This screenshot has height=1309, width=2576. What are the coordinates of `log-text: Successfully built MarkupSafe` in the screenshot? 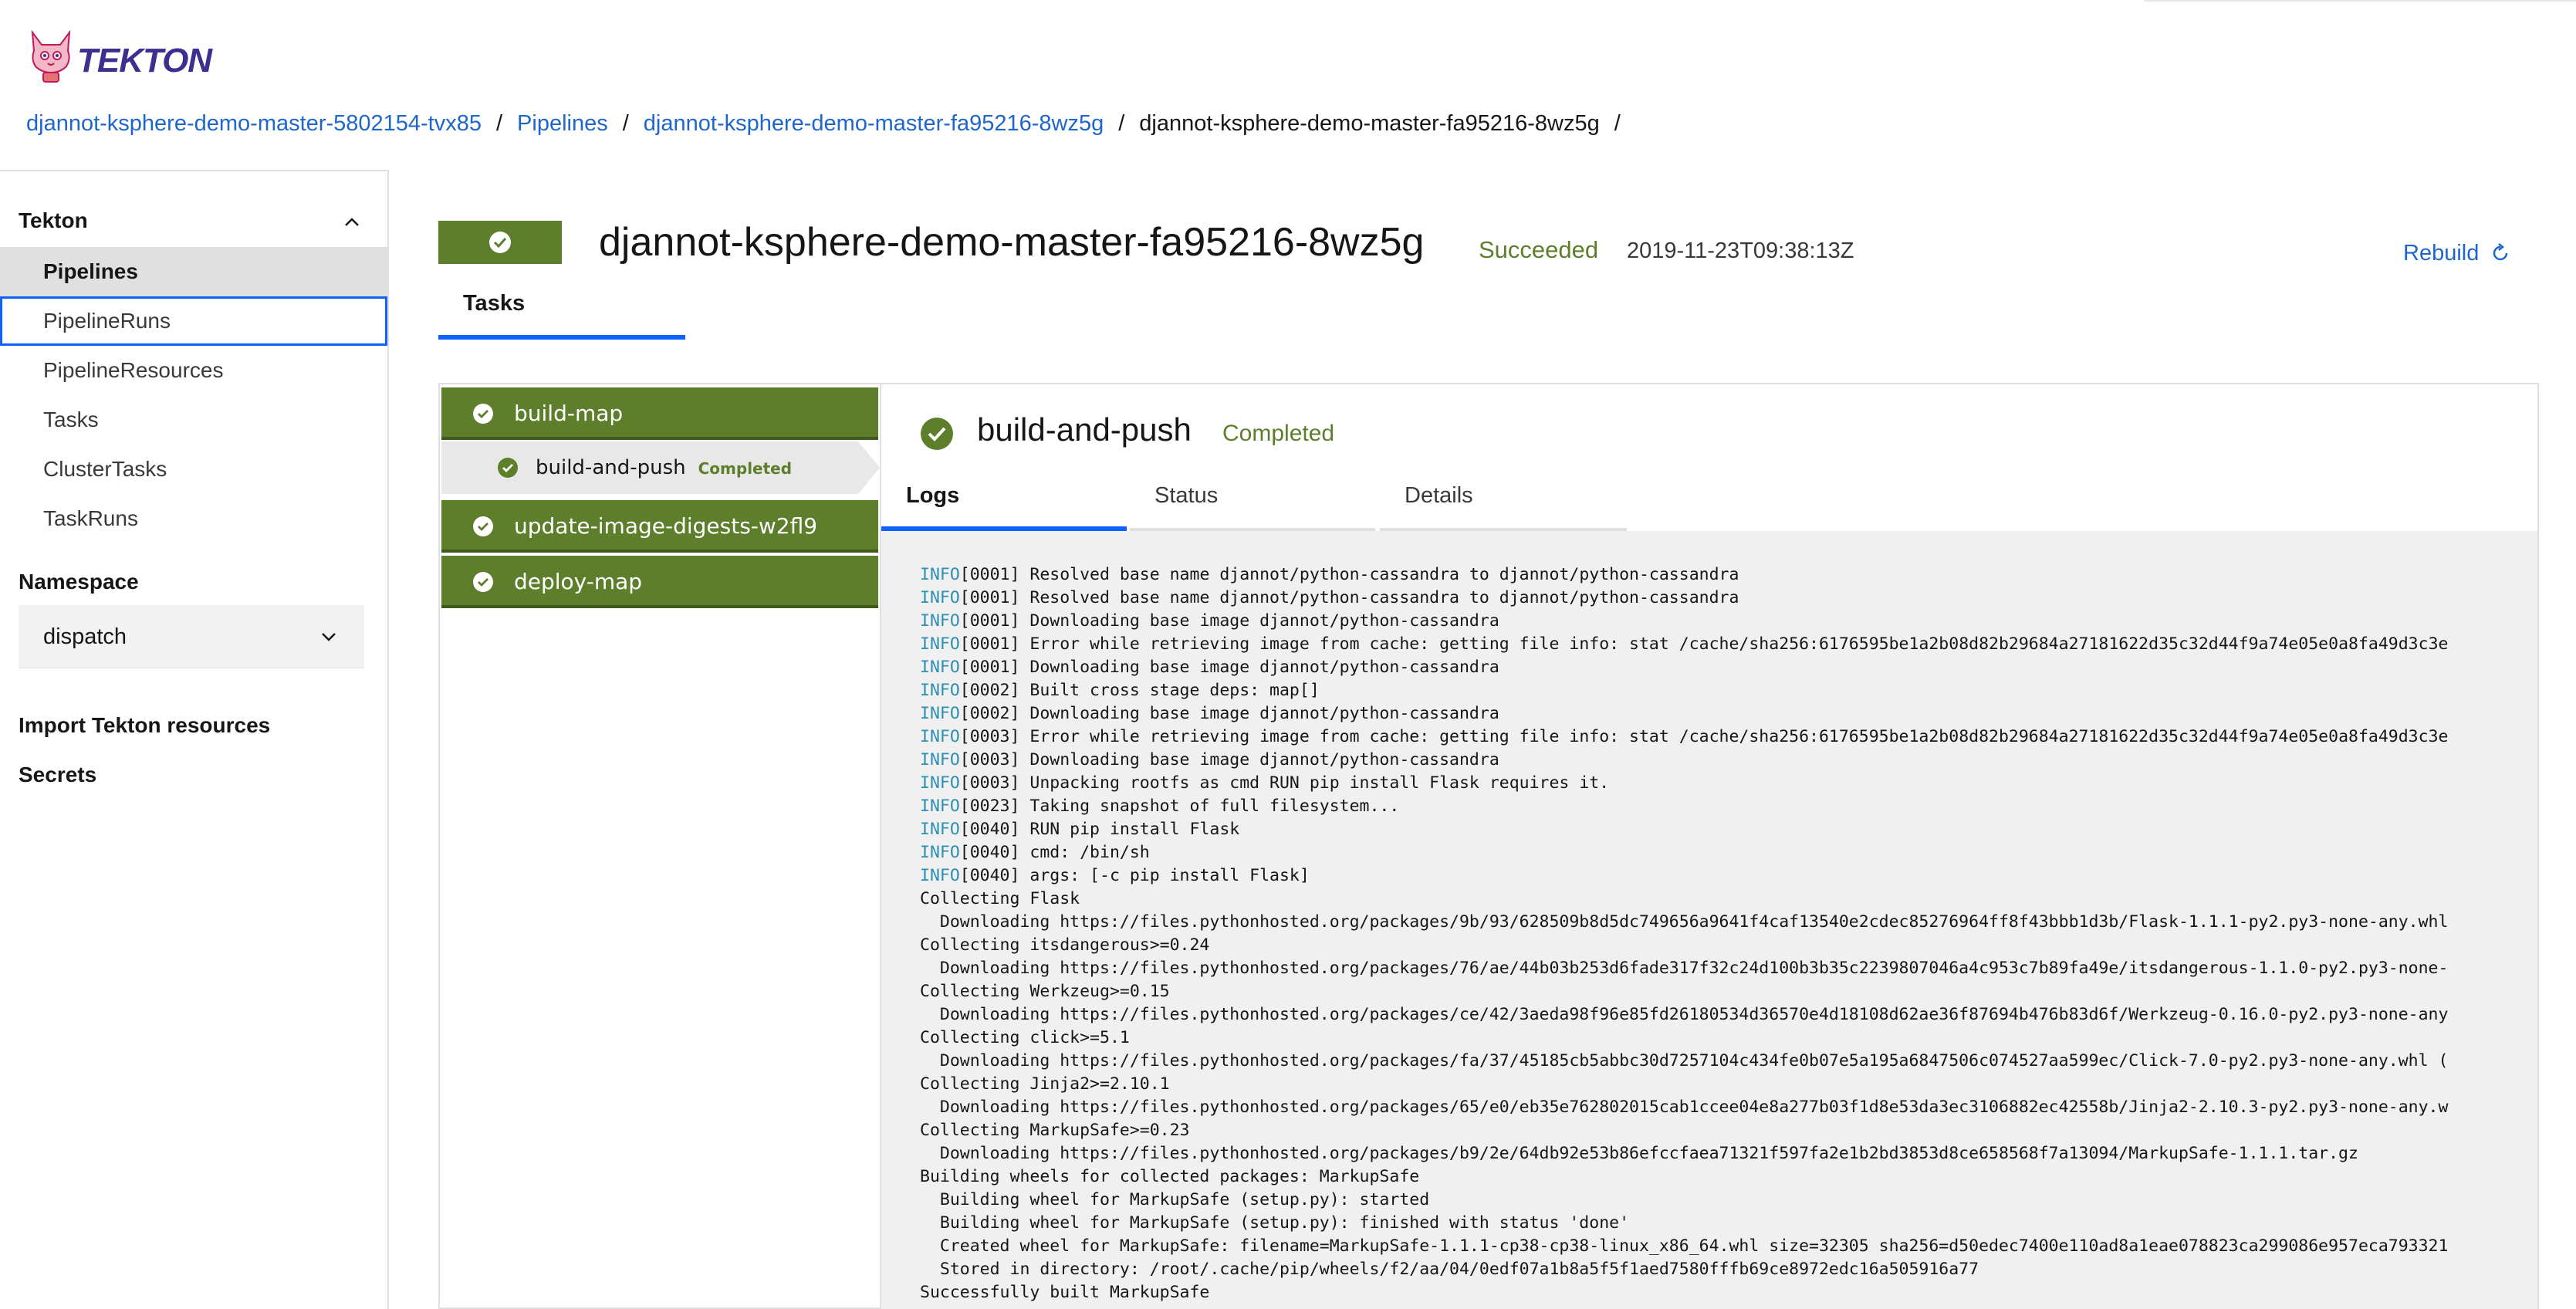 It's located at (1065, 1292).